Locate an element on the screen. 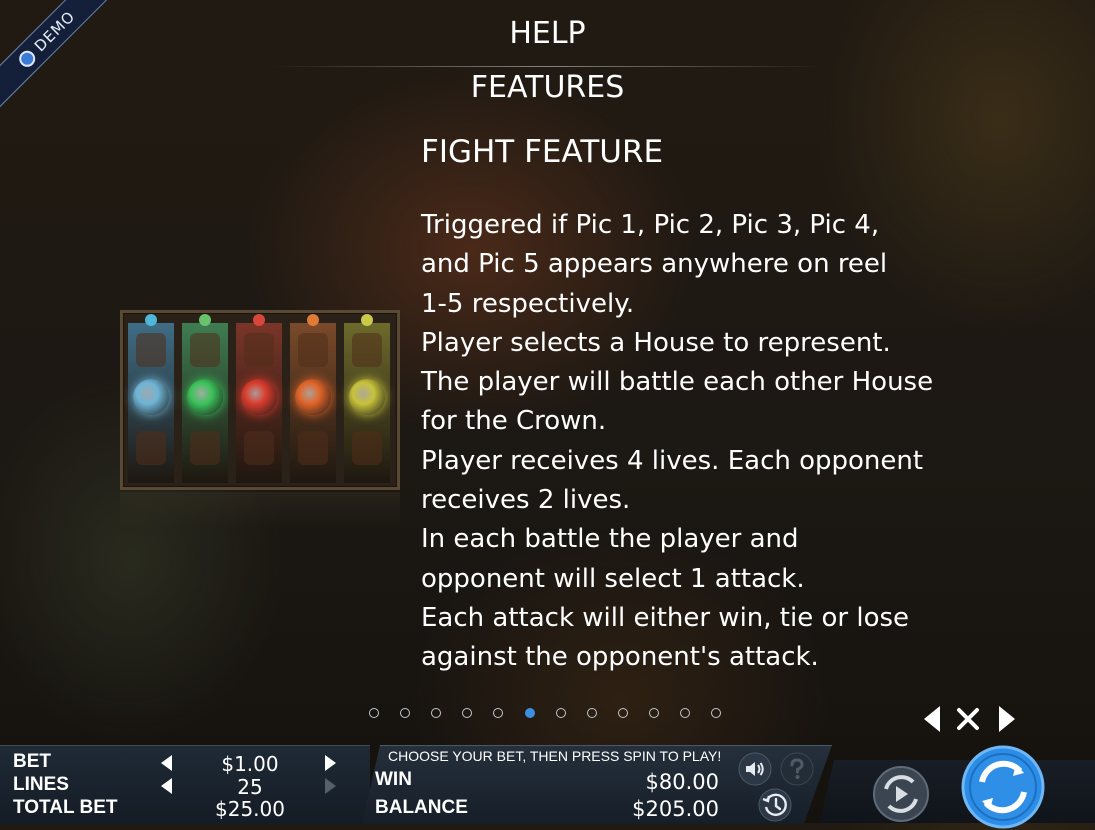 The width and height of the screenshot is (1095, 830). help-question-icon is located at coordinates (797, 769).